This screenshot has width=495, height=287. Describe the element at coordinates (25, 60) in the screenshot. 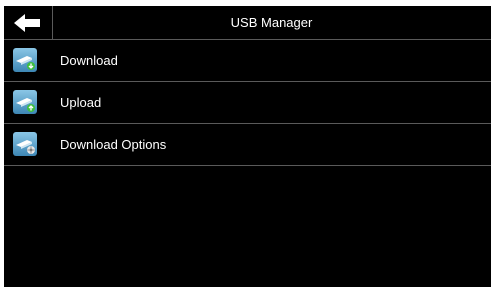

I see `usb-download-icon` at that location.